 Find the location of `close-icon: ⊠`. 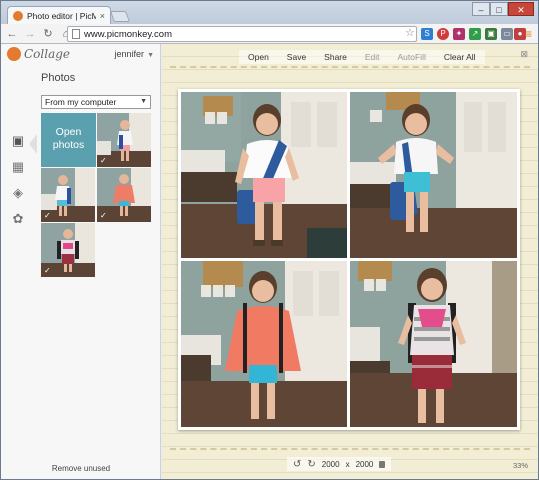

close-icon: ⊠ is located at coordinates (524, 54).